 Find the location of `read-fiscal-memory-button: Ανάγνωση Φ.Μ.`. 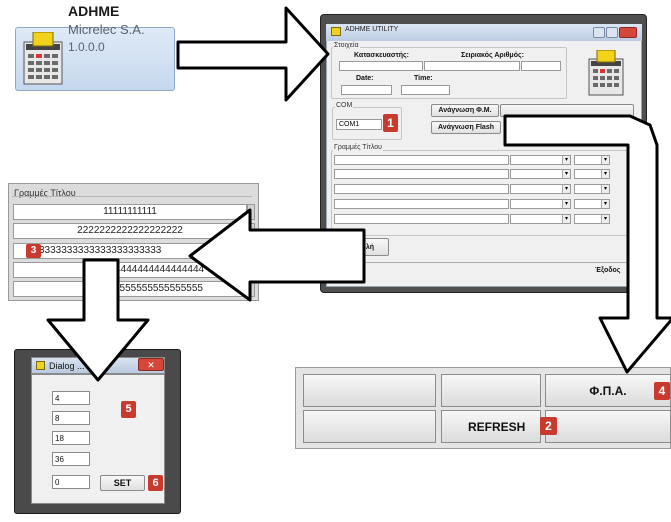

read-fiscal-memory-button: Ανάγνωση Φ.Μ. is located at coordinates (465, 110).